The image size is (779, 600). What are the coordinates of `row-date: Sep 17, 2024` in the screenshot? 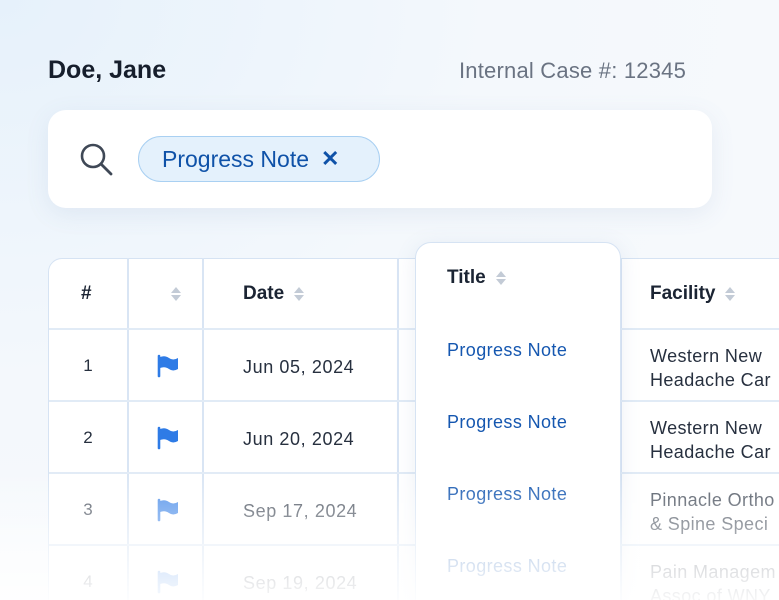 It's located at (300, 511).